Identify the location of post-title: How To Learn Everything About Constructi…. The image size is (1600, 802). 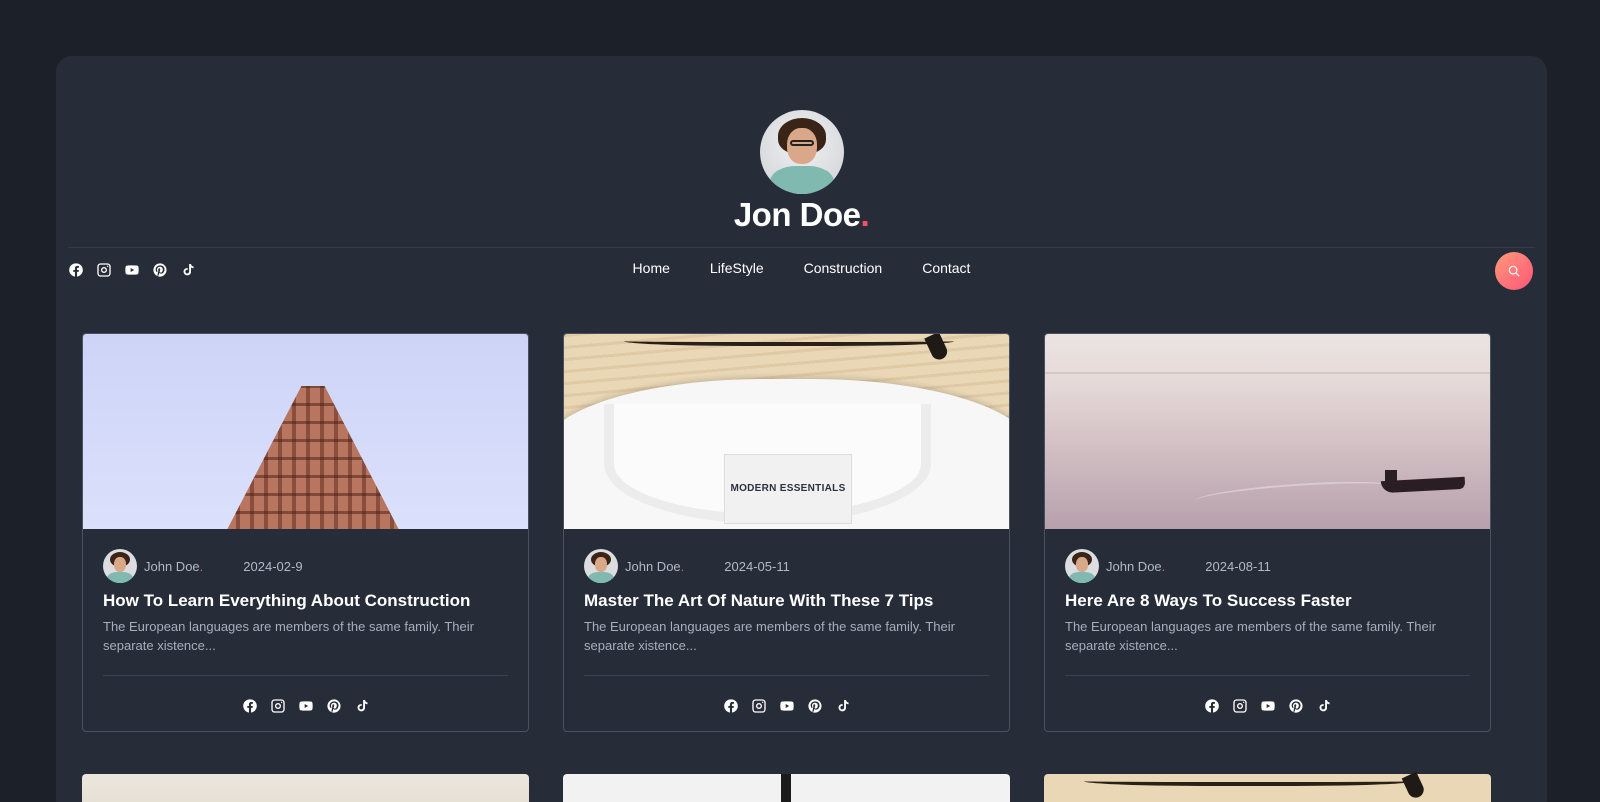
(305, 601).